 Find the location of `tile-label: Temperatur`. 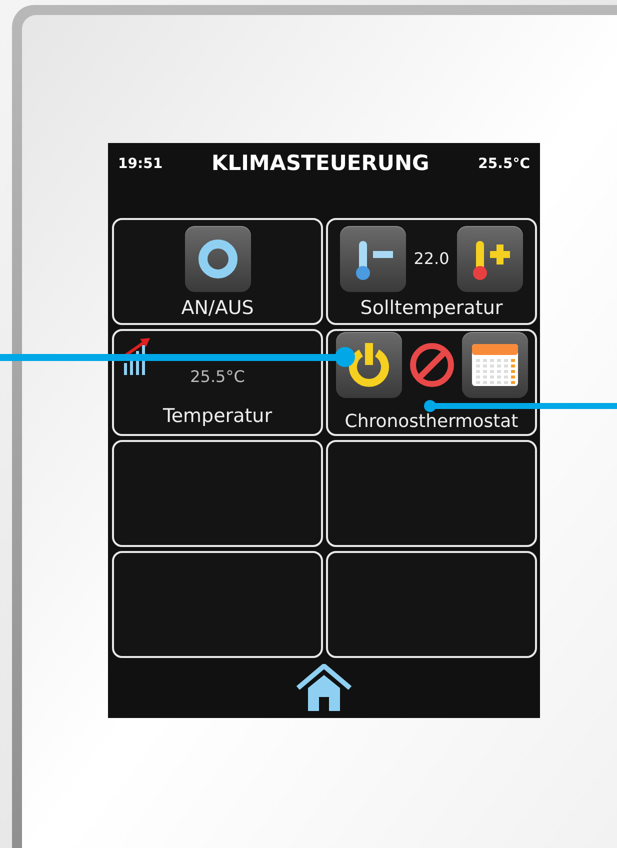

tile-label: Temperatur is located at coordinates (217, 416).